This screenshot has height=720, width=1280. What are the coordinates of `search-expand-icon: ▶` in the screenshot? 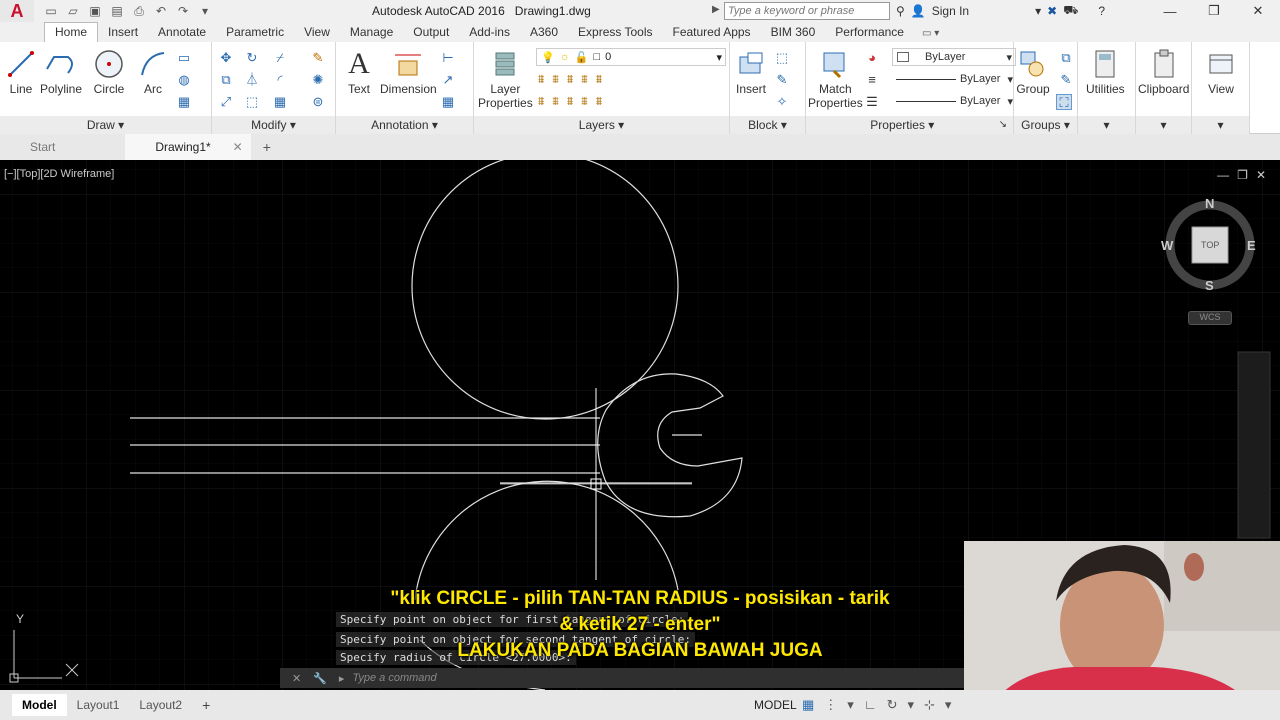 It's located at (716, 9).